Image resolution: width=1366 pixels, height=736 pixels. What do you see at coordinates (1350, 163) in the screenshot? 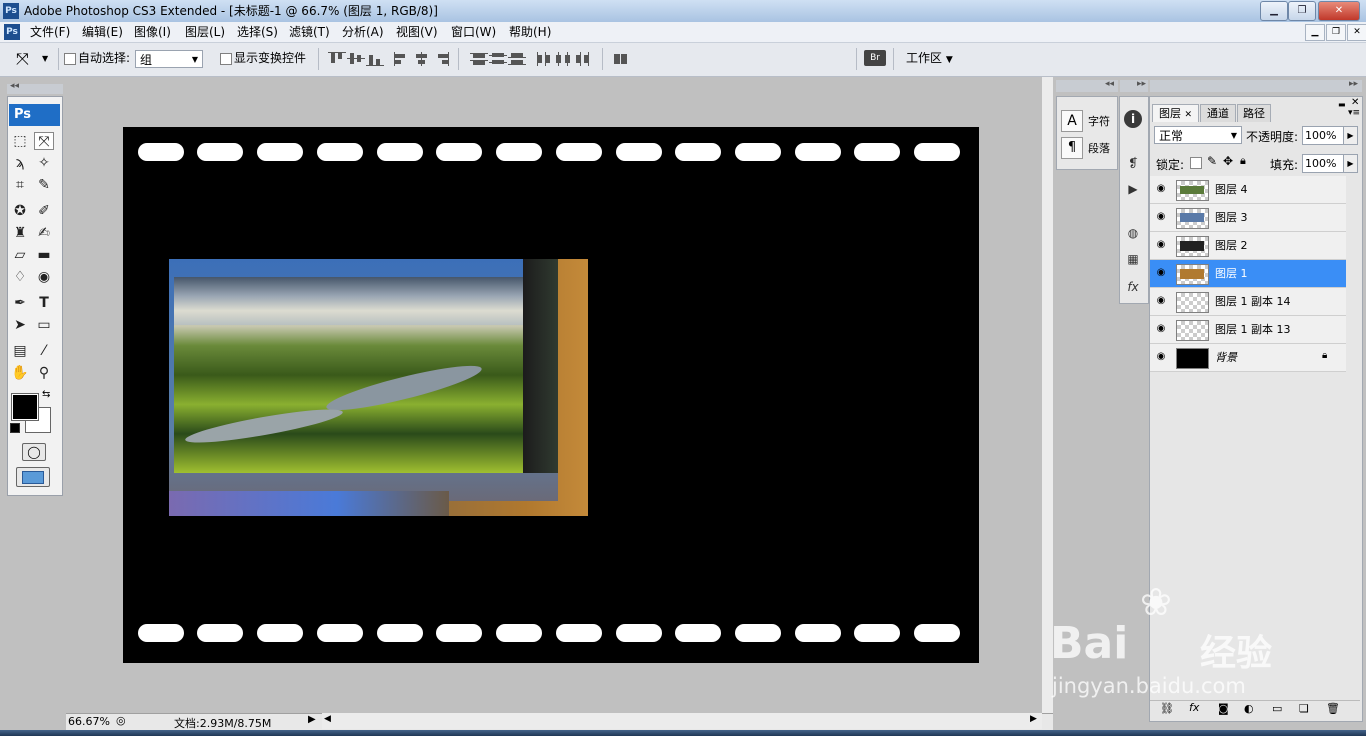
I see `fill-slider-button: ▶` at bounding box center [1350, 163].